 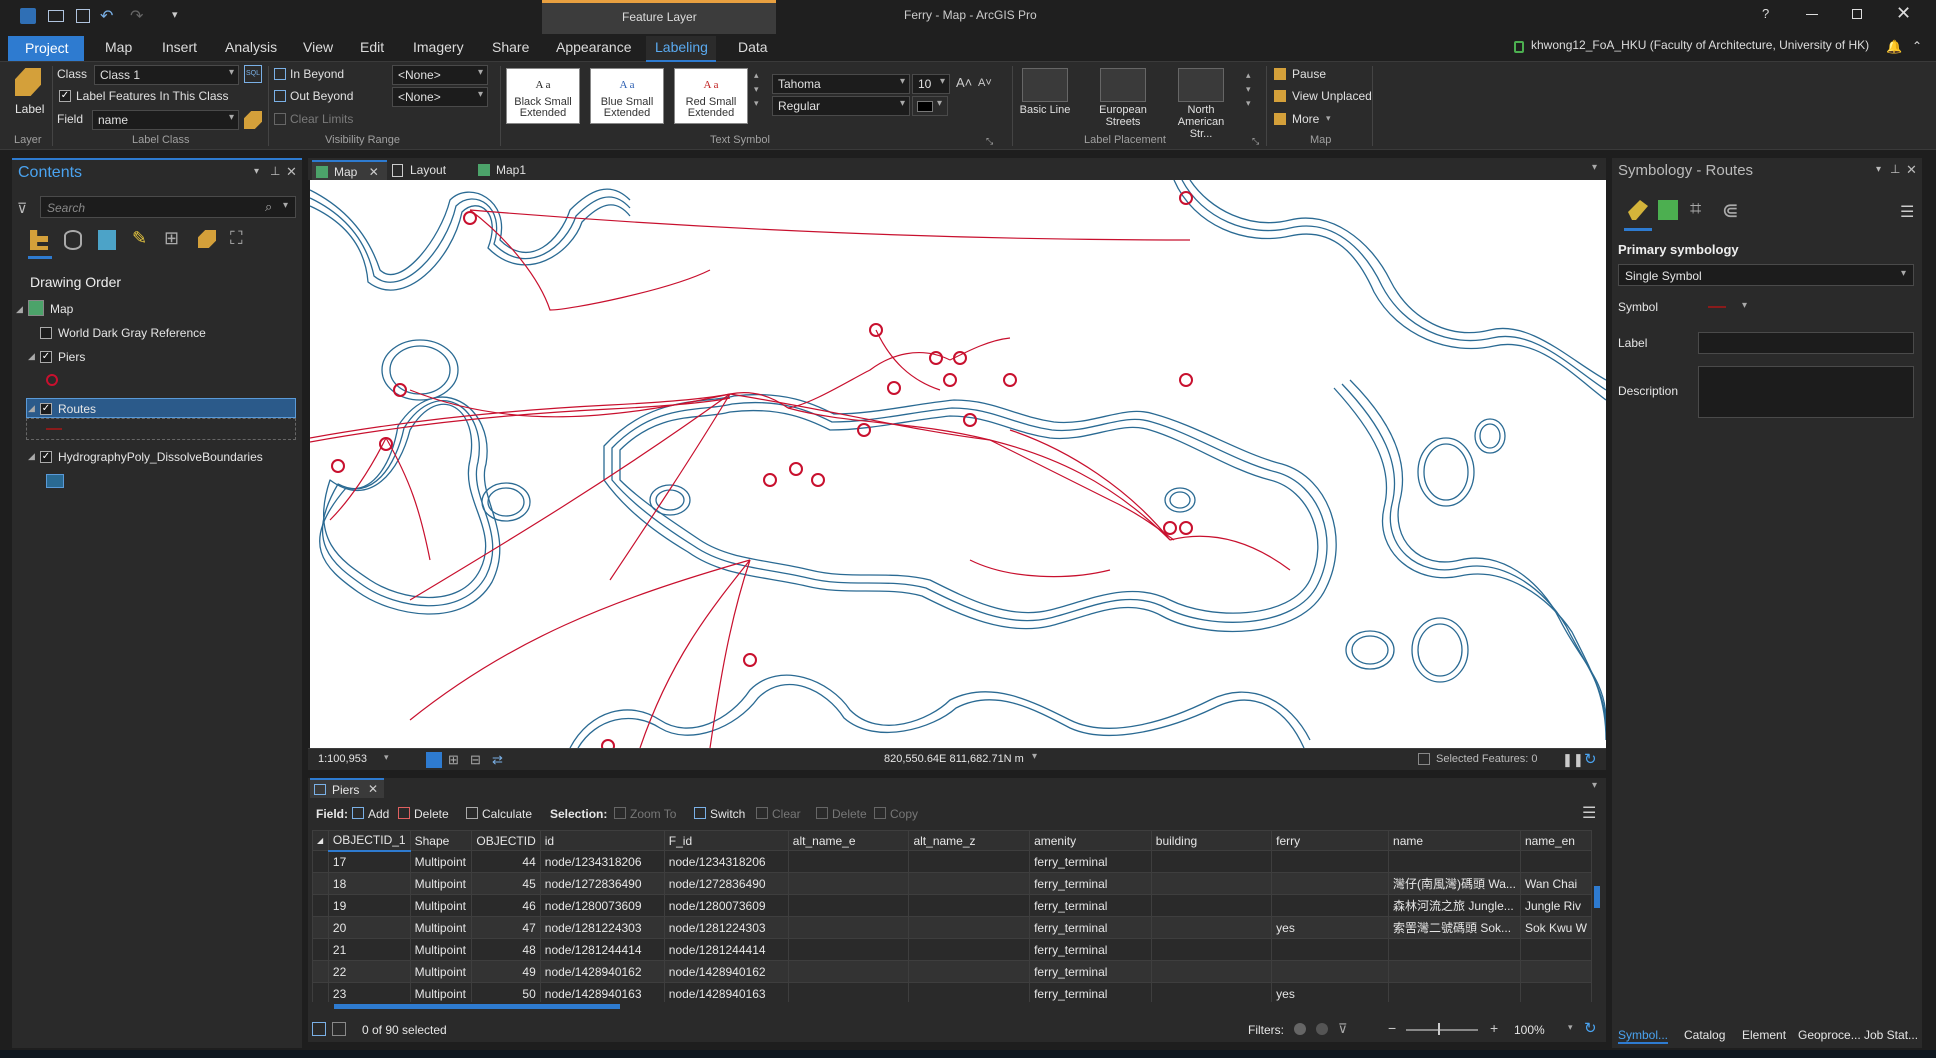 What do you see at coordinates (22, 208) in the screenshot?
I see `filter-icon: ⊽` at bounding box center [22, 208].